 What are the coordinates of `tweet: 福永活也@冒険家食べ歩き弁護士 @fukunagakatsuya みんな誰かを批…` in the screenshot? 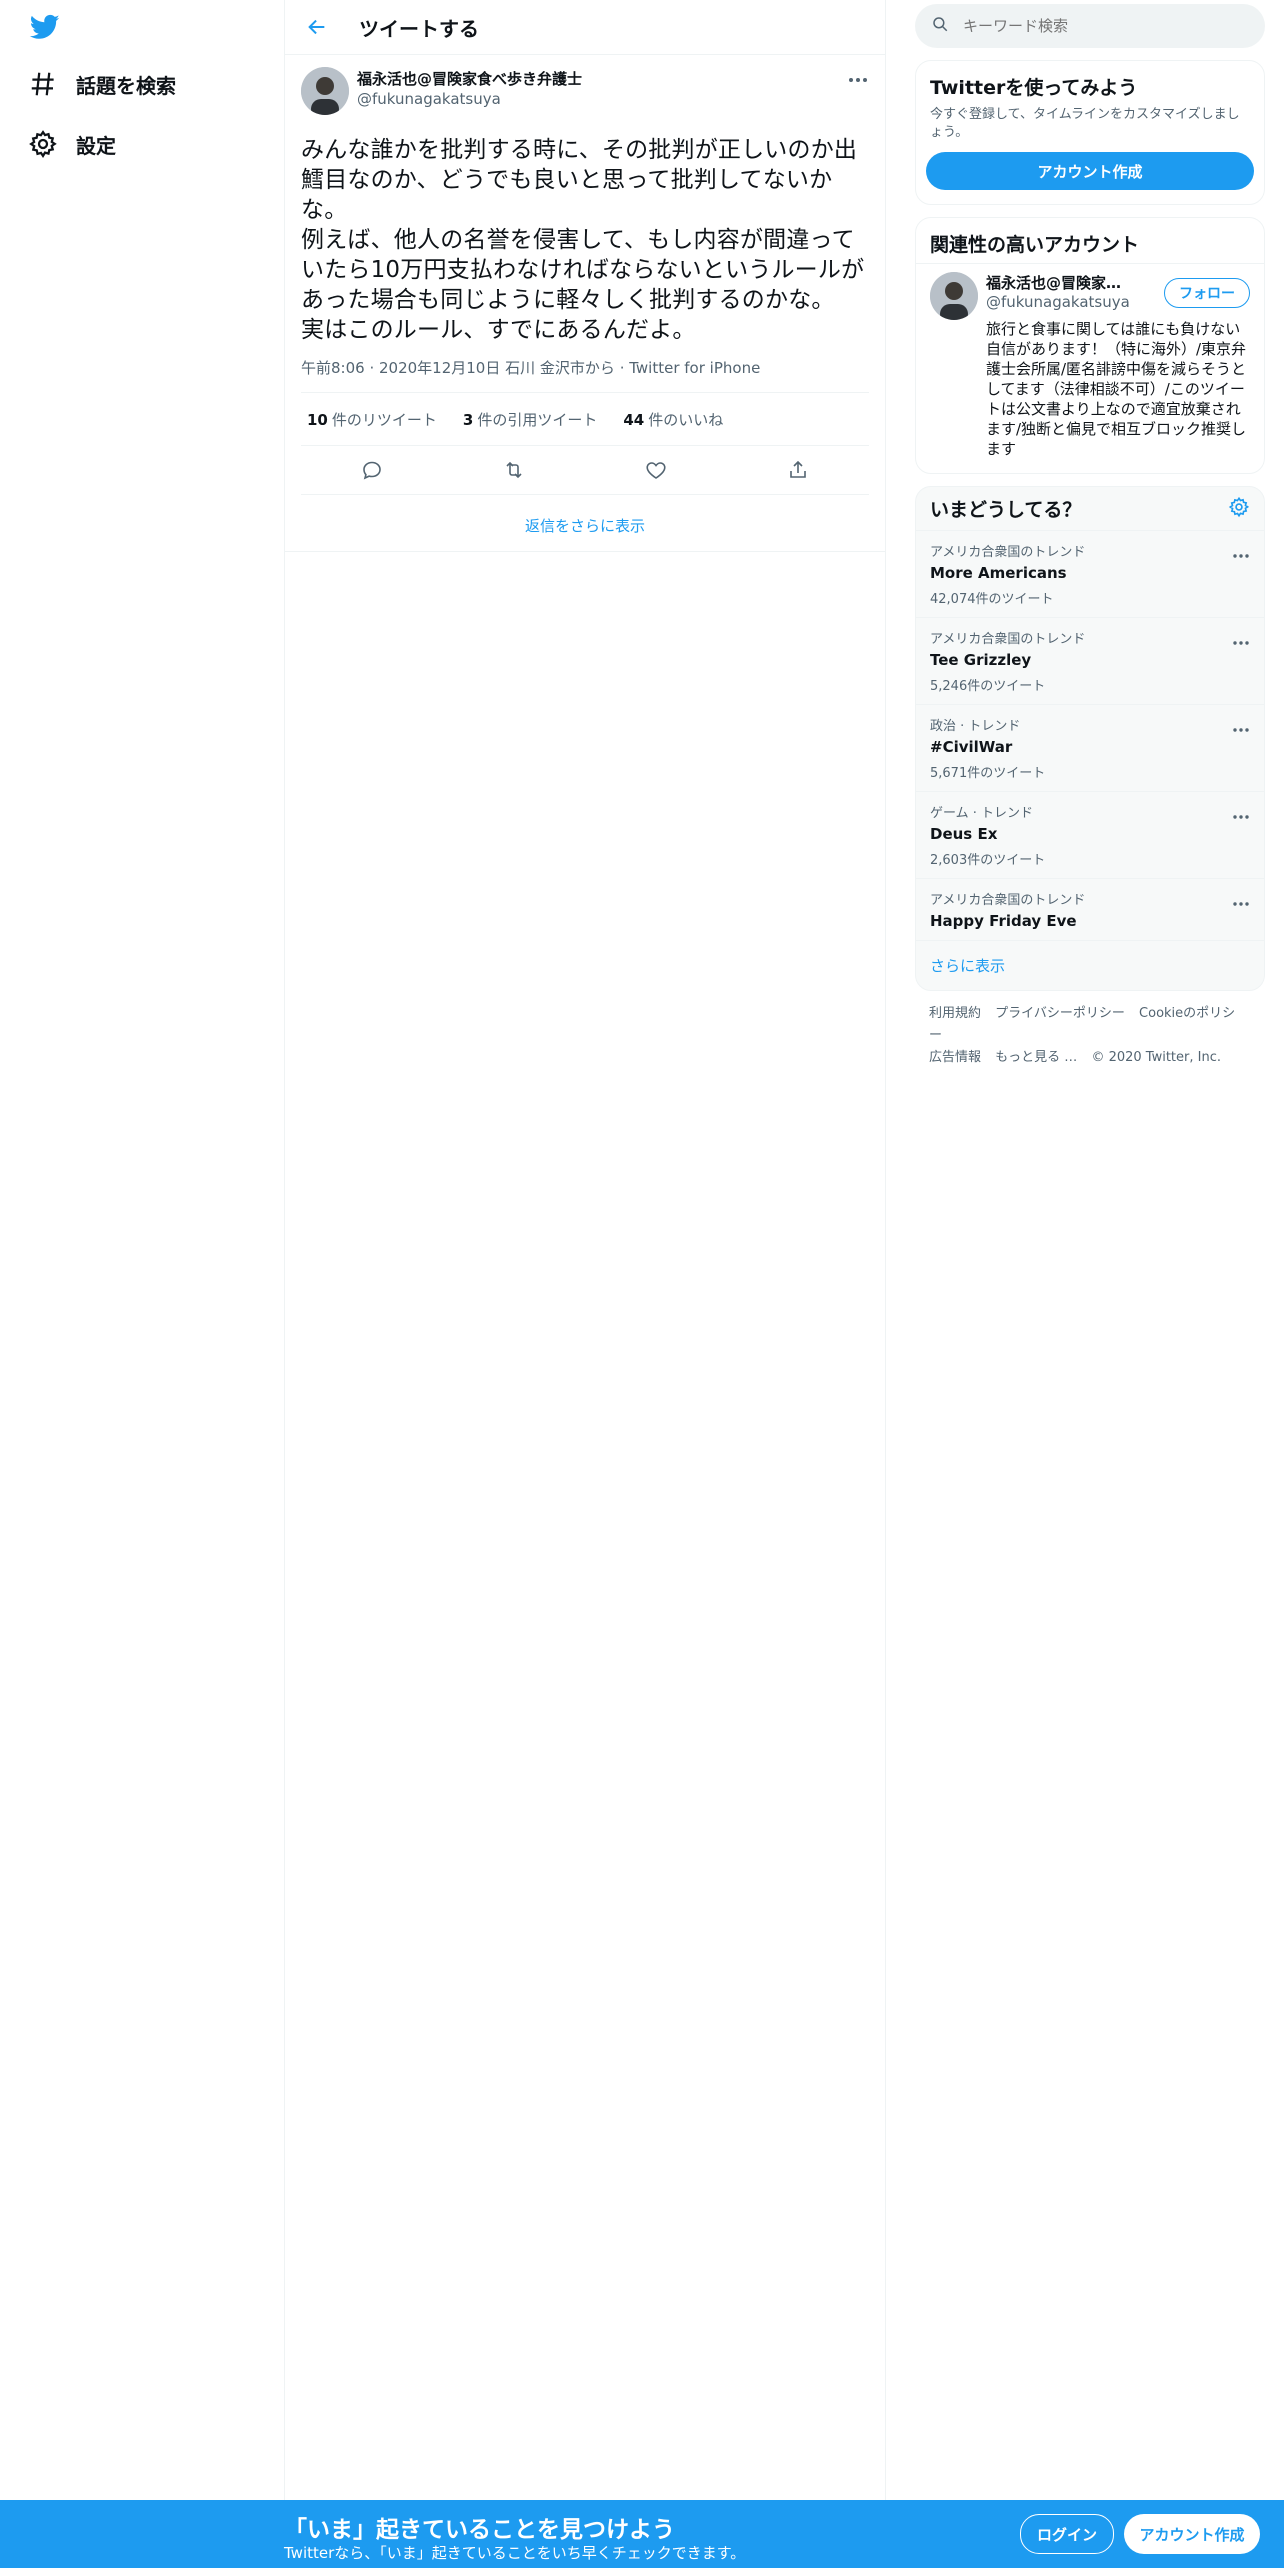 It's located at (585, 275).